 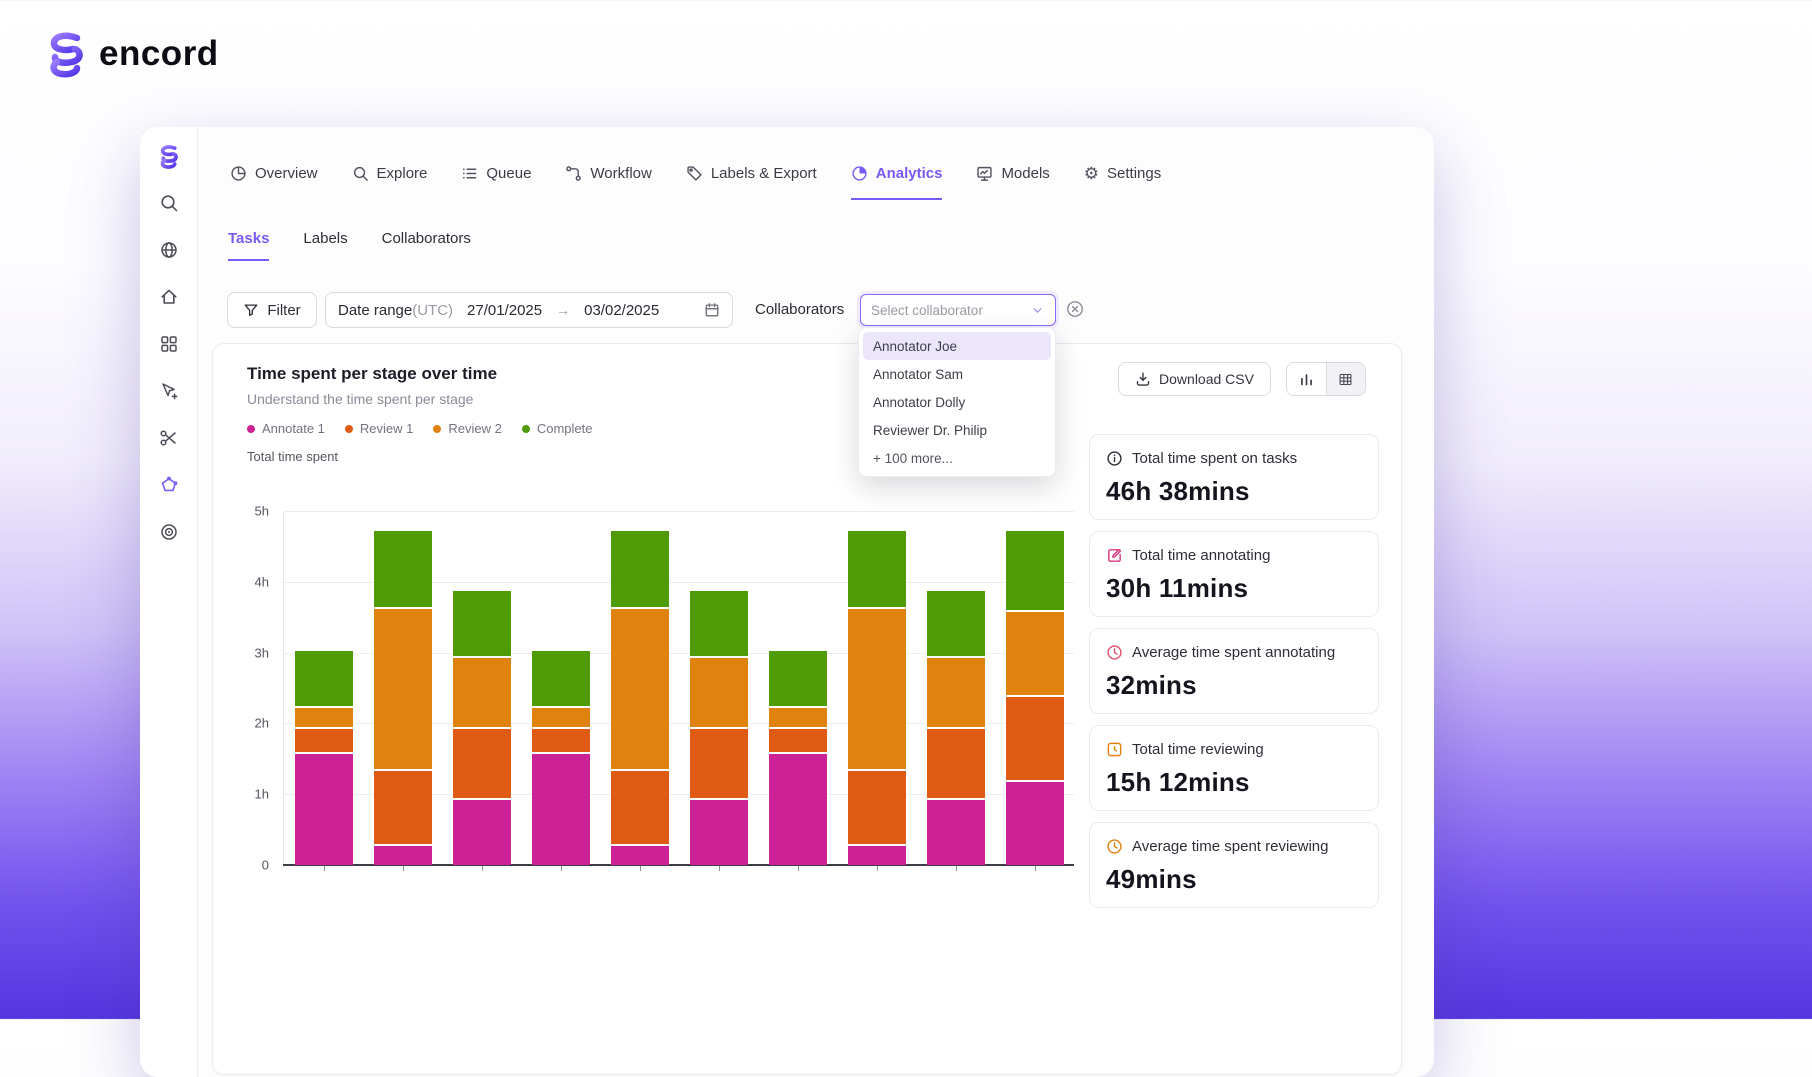 What do you see at coordinates (169, 156) in the screenshot?
I see `sidebar-encord-logo-icon` at bounding box center [169, 156].